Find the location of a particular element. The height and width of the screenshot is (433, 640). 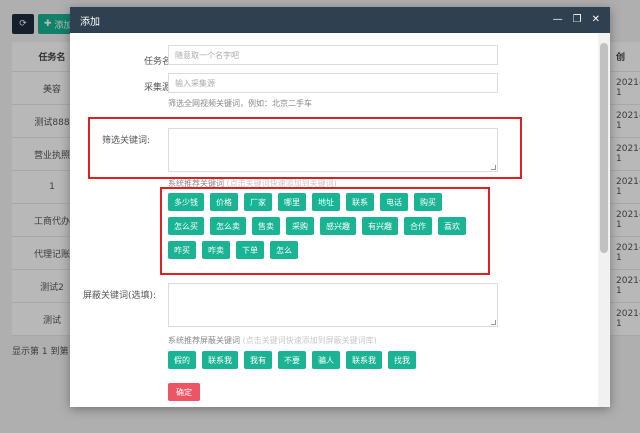

minimize-icon: — is located at coordinates (558, 20).